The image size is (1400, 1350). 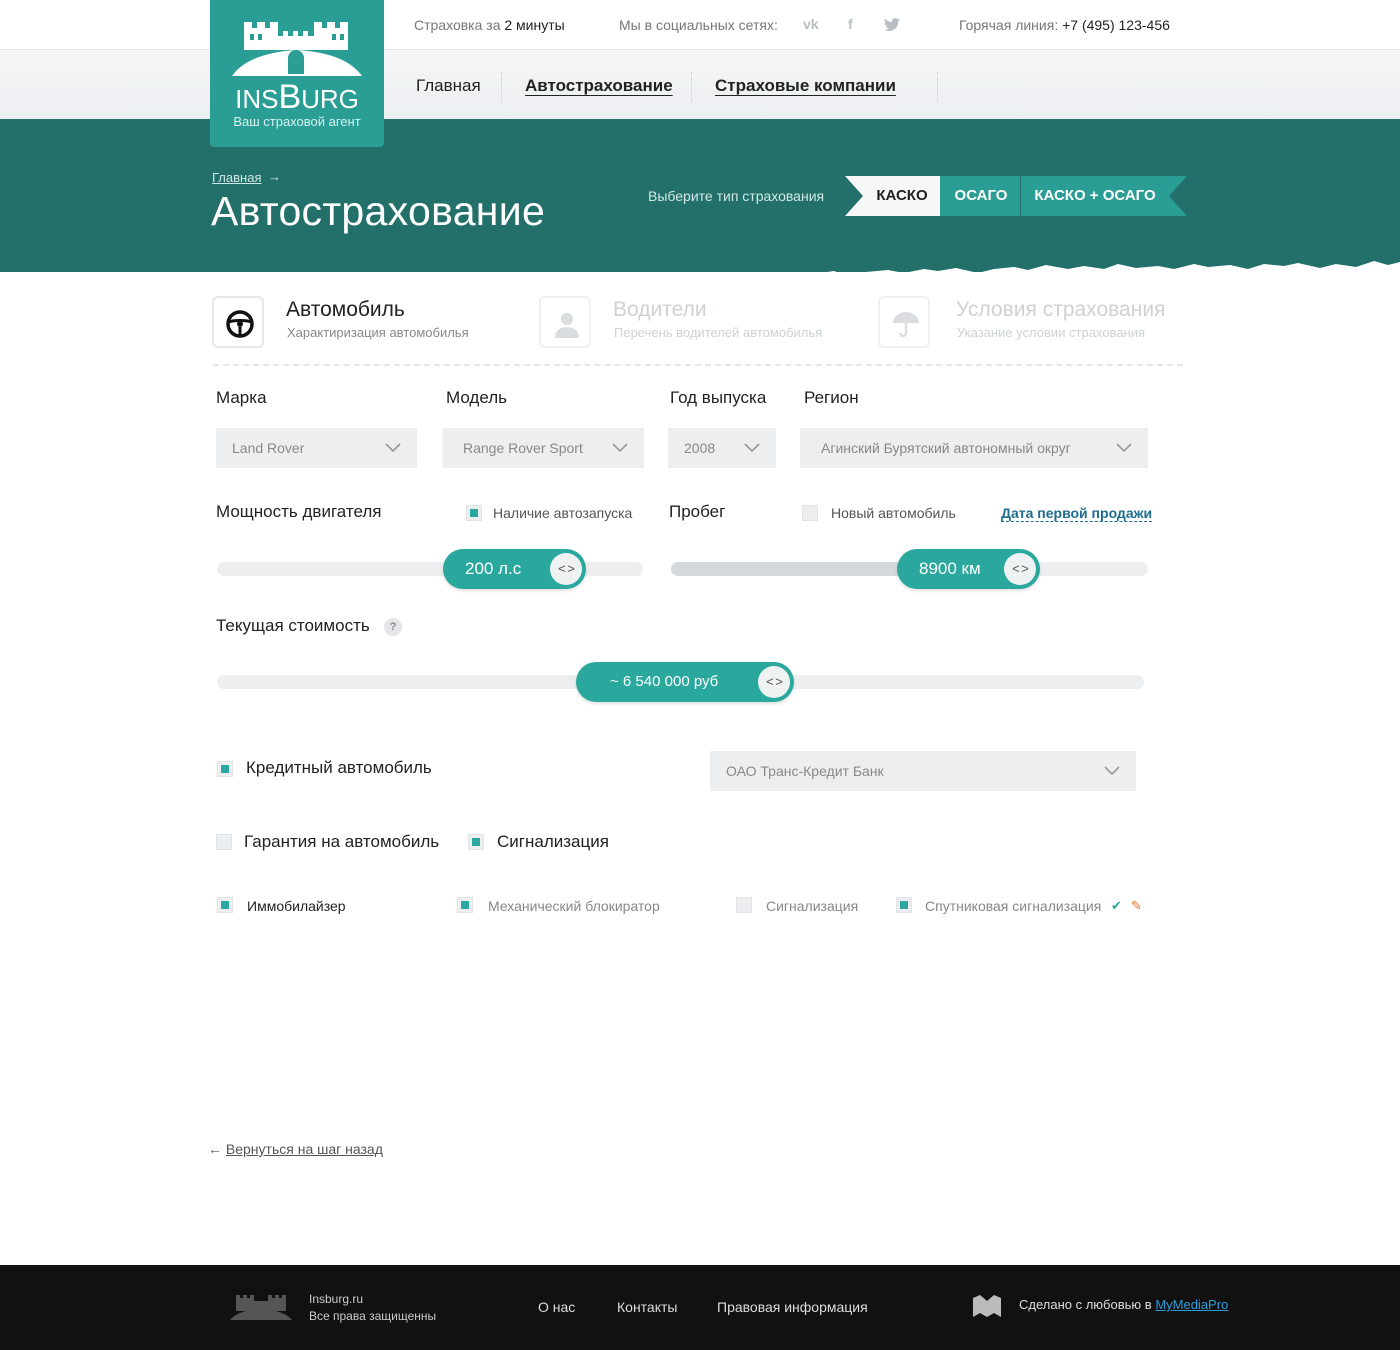 I want to click on breadcrumb: Главная, so click(x=236, y=177).